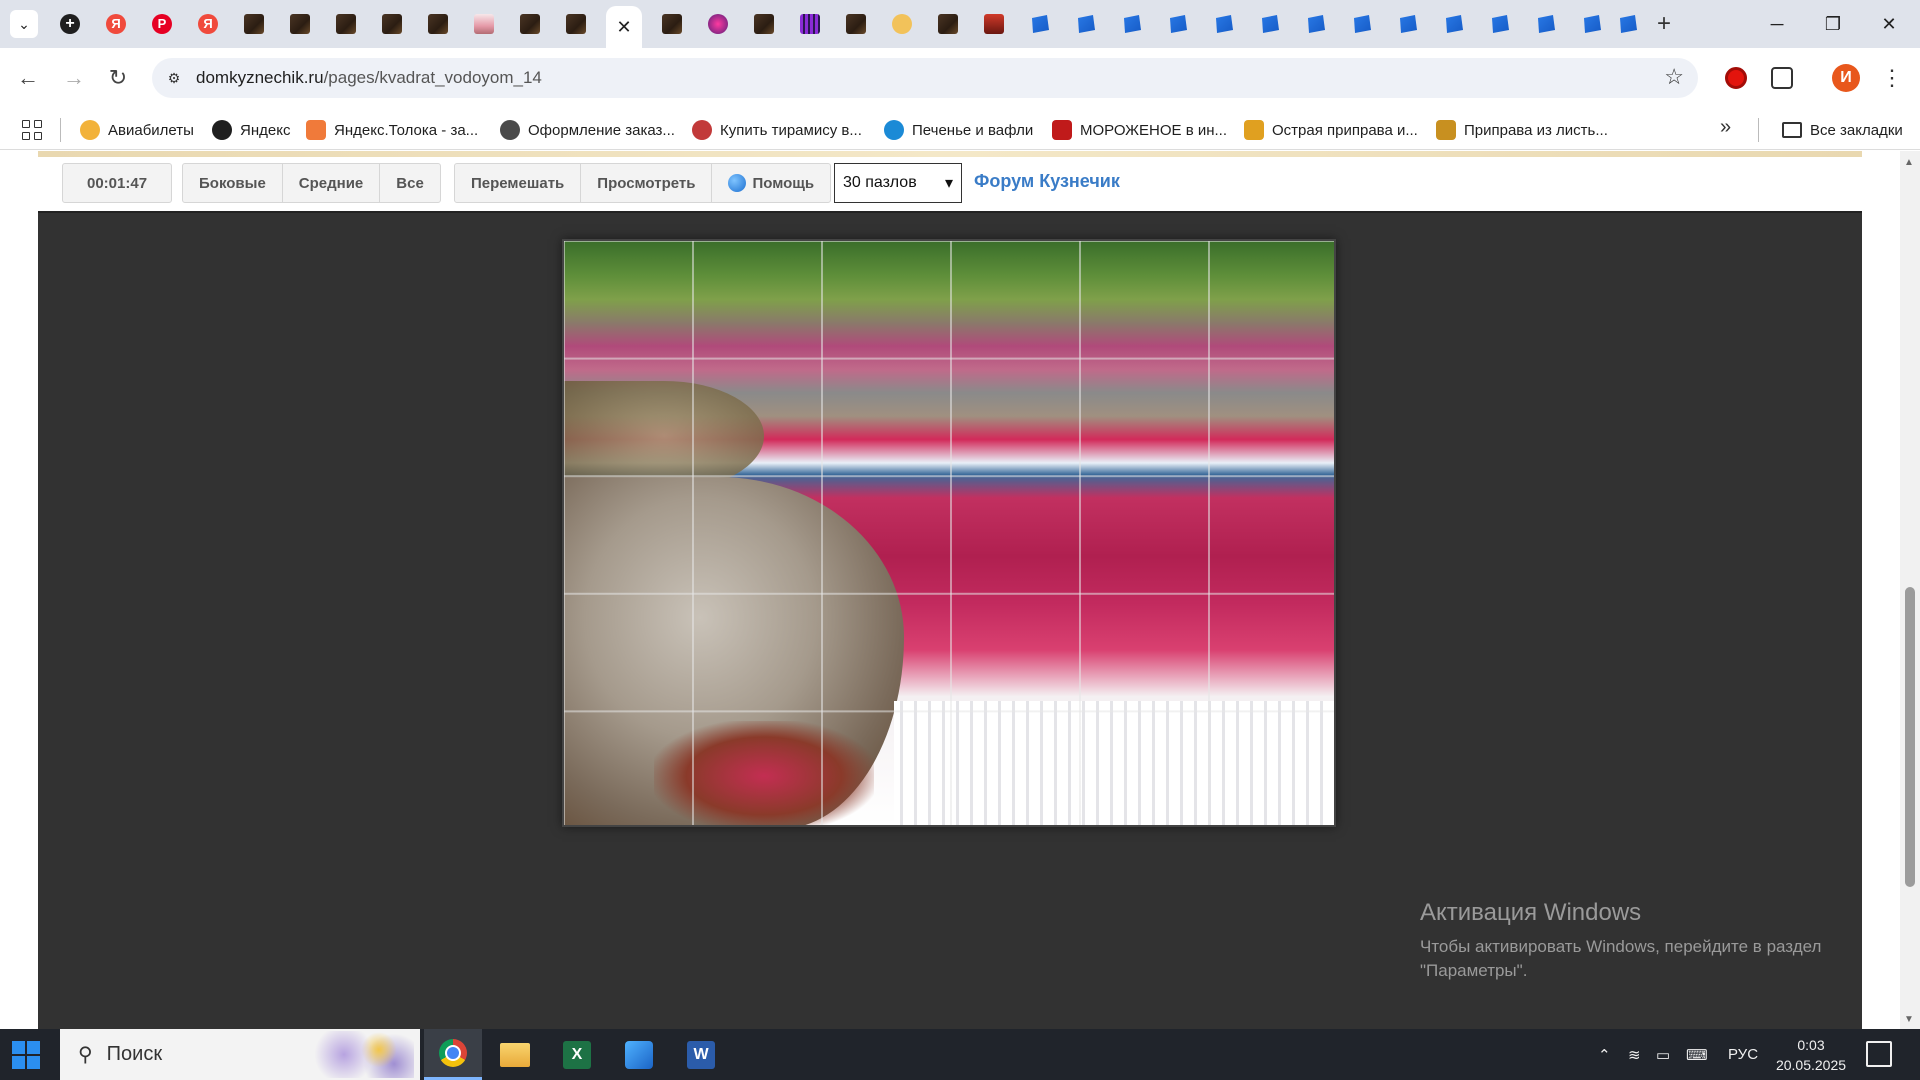 This screenshot has height=1080, width=1920. What do you see at coordinates (1047, 181) in the screenshot?
I see `forum-link: Форум Кузнечик` at bounding box center [1047, 181].